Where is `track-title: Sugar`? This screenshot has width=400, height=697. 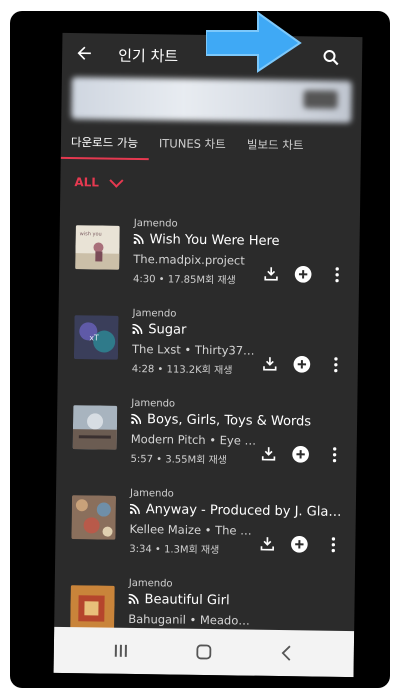
track-title: Sugar is located at coordinates (242, 331).